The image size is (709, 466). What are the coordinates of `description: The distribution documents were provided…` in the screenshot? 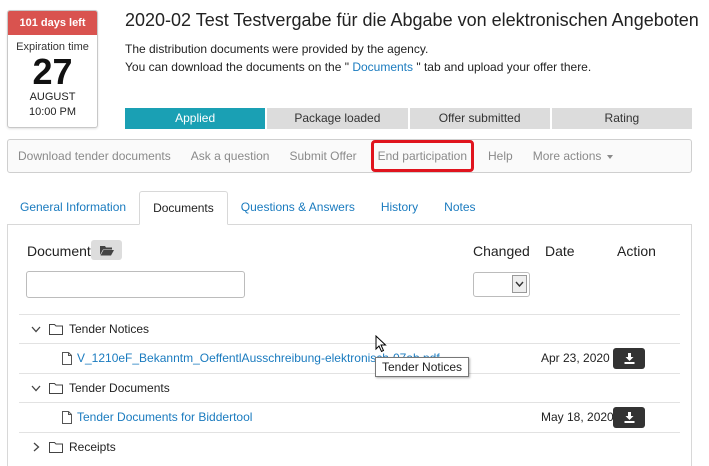 It's located at (358, 58).